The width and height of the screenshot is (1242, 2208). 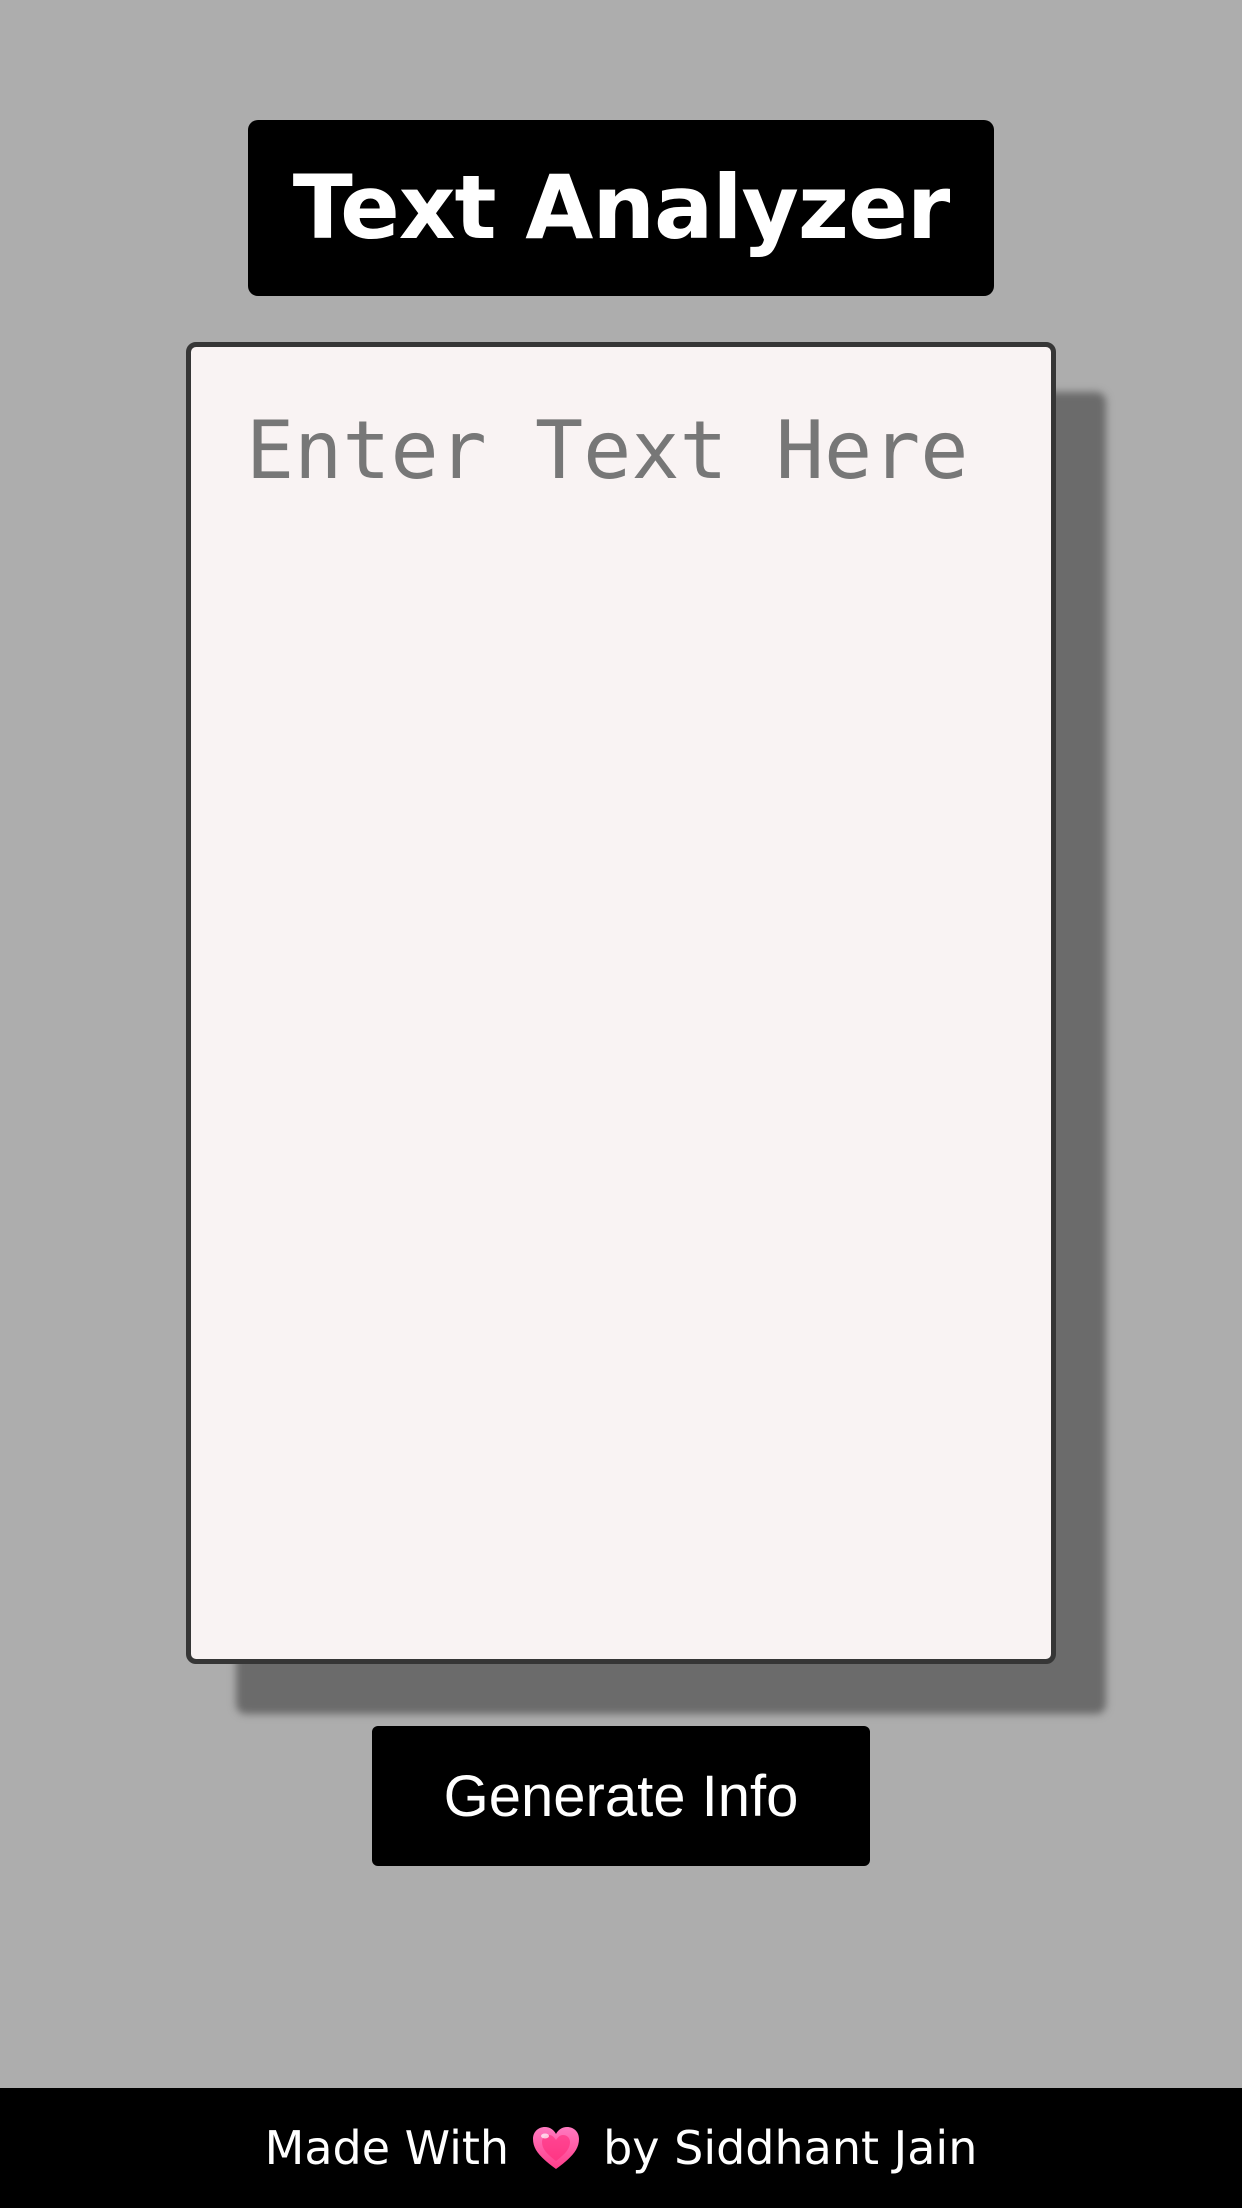 I want to click on title-banner: Text Analyzer, so click(x=621, y=208).